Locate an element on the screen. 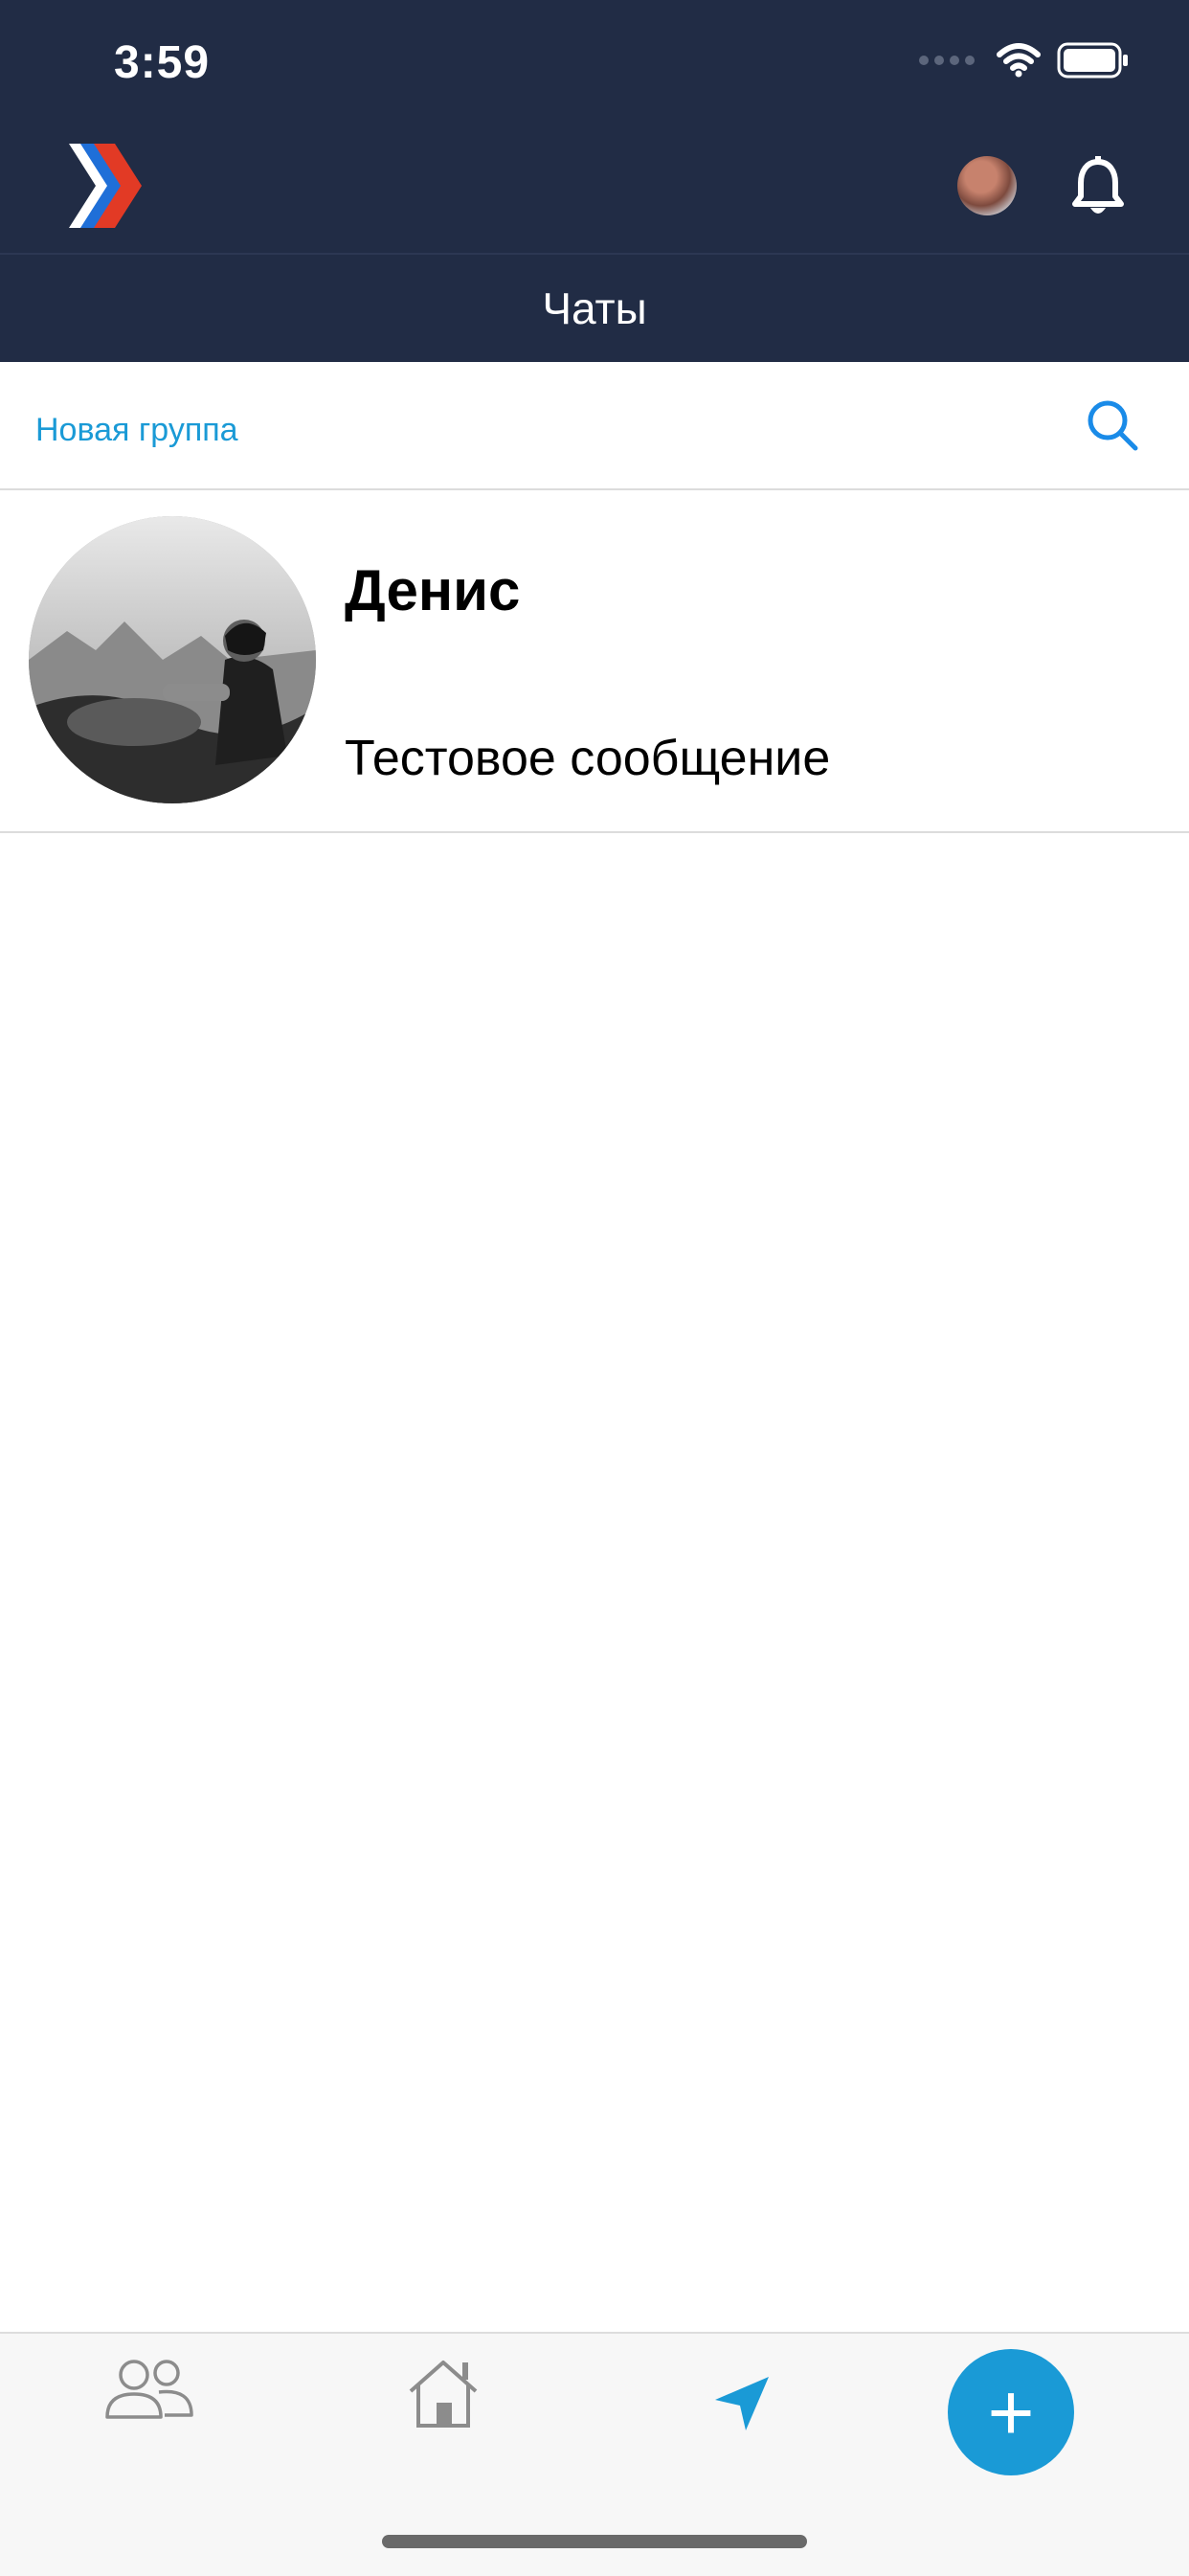 This screenshot has height=2576, width=1189. page-title: Чаты is located at coordinates (594, 308).